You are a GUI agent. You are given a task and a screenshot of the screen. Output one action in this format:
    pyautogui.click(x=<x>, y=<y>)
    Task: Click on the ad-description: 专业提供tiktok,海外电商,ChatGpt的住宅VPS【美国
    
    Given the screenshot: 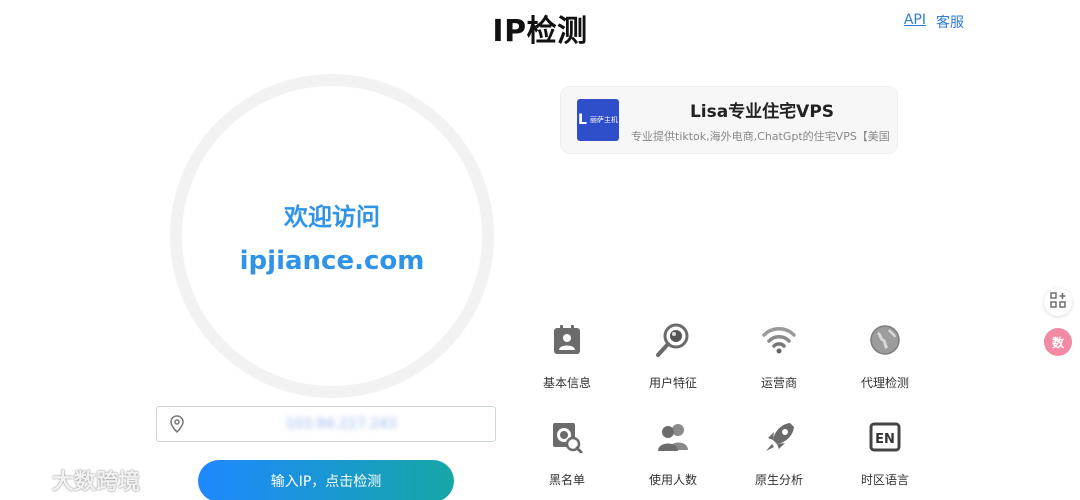 What is the action you would take?
    pyautogui.click(x=760, y=136)
    